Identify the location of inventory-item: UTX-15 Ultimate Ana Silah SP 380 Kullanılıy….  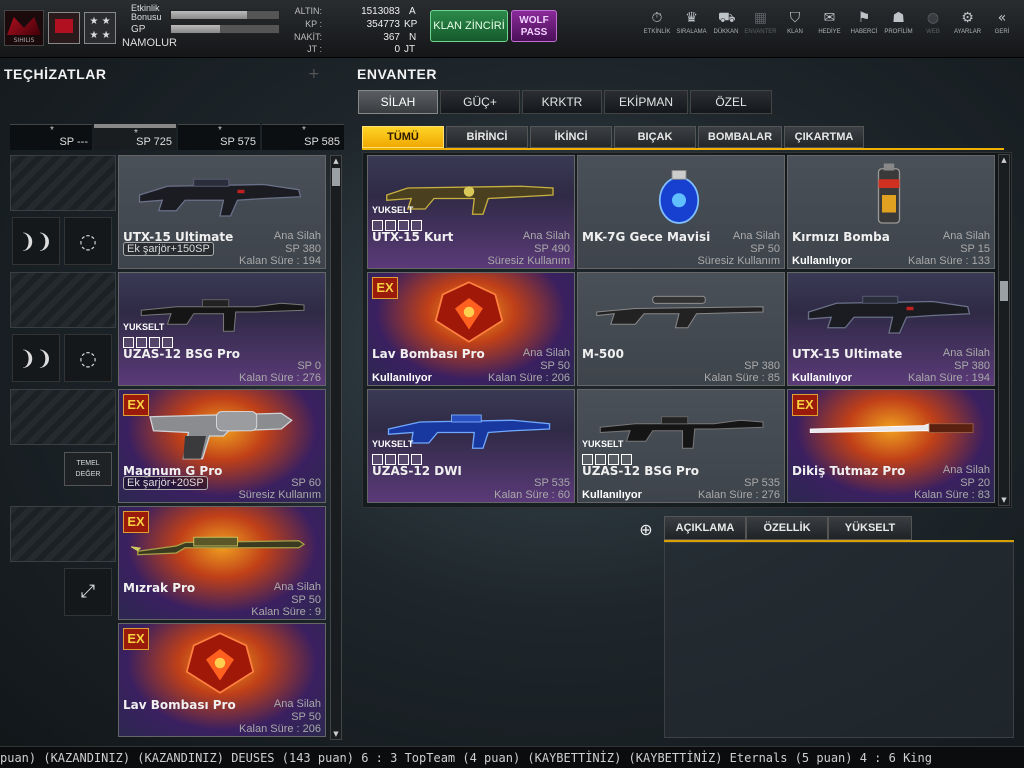
(891, 329).